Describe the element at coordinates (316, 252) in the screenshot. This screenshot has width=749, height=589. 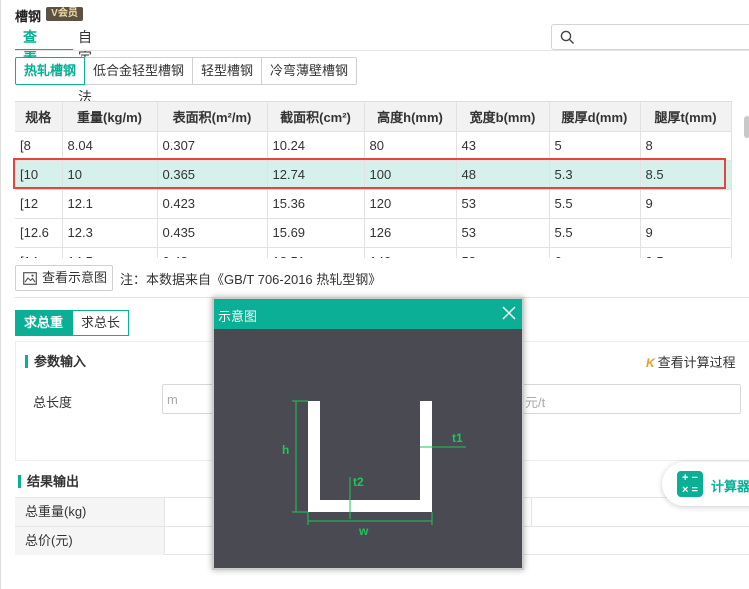
I see `cell: 18.51` at that location.